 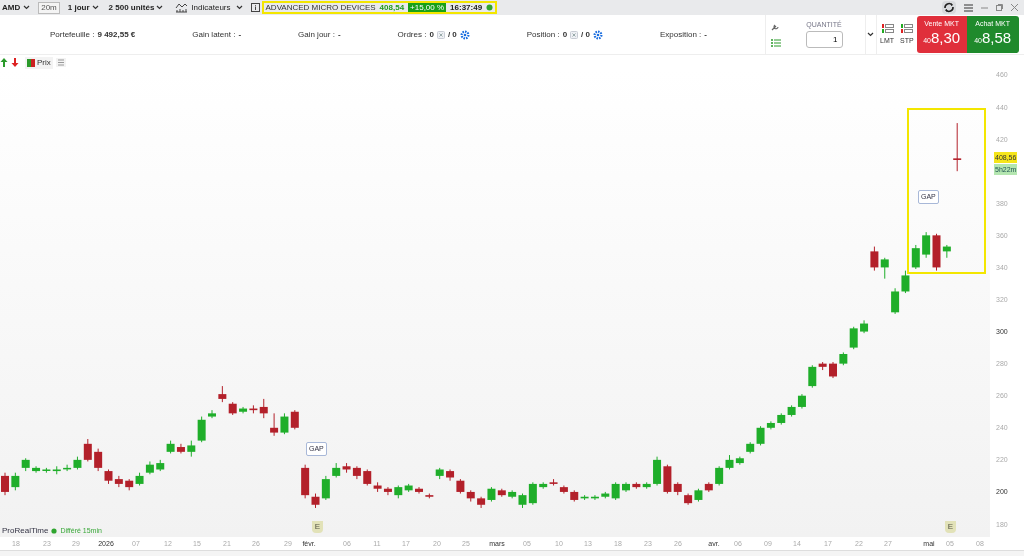 What do you see at coordinates (182, 7) in the screenshot?
I see `chart-indicator-icon` at bounding box center [182, 7].